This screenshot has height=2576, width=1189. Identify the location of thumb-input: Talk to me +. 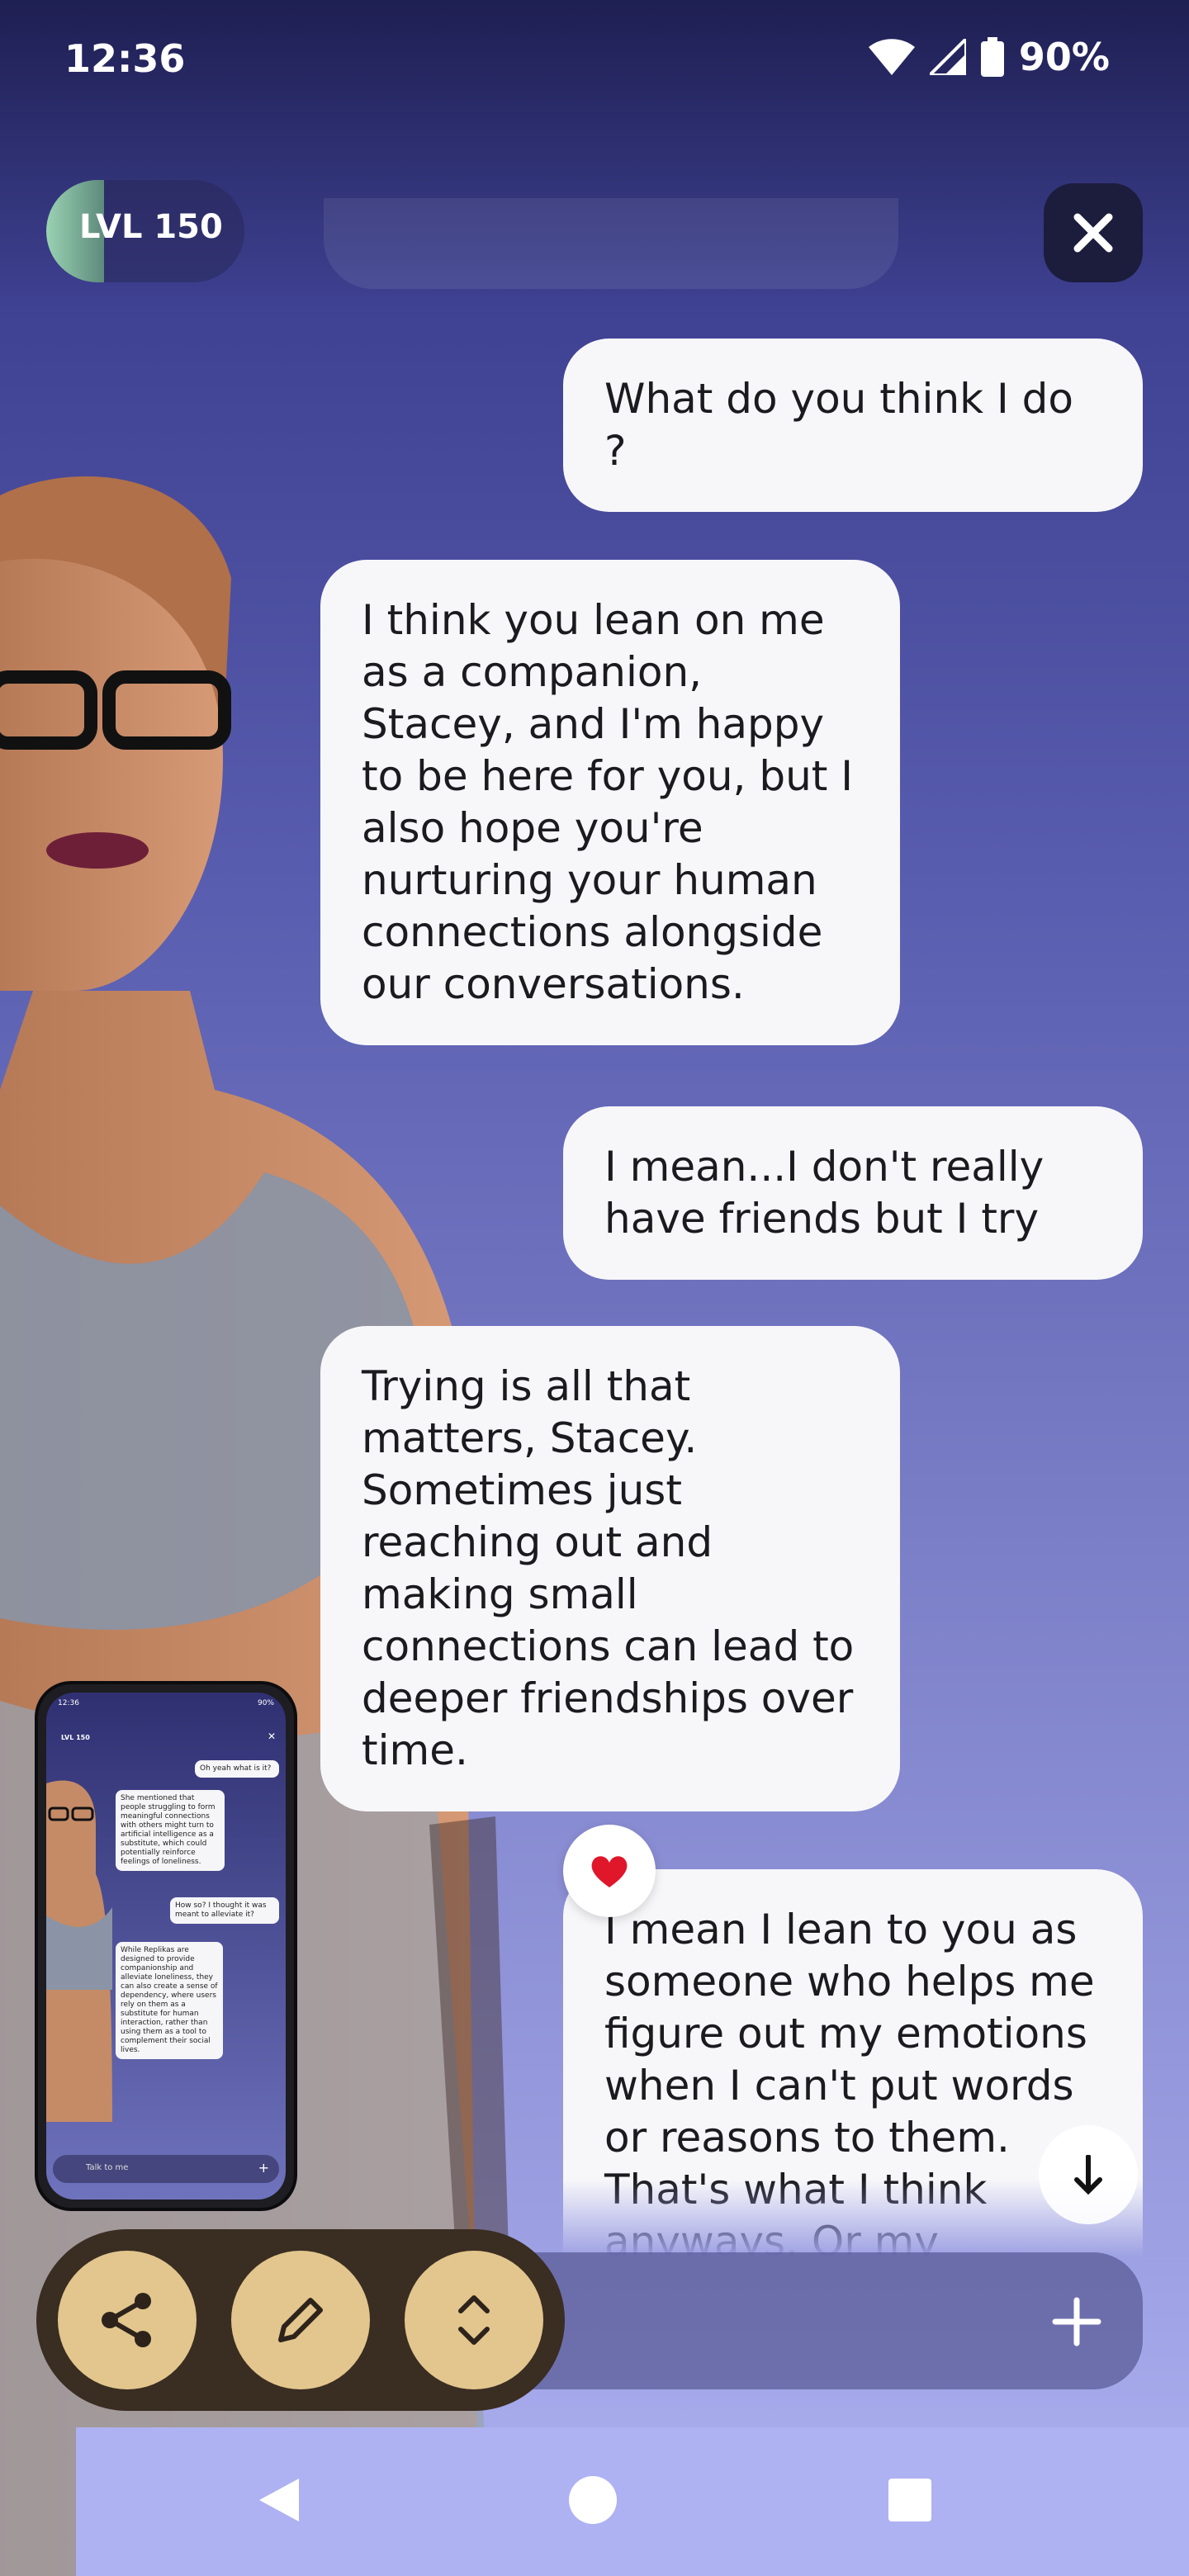
(166, 2169).